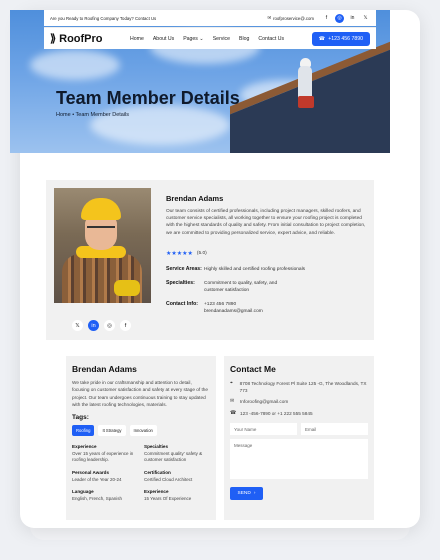 This screenshot has width=440, height=560. Describe the element at coordinates (190, 38) in the screenshot. I see `nav-pages-label: Pages` at that location.